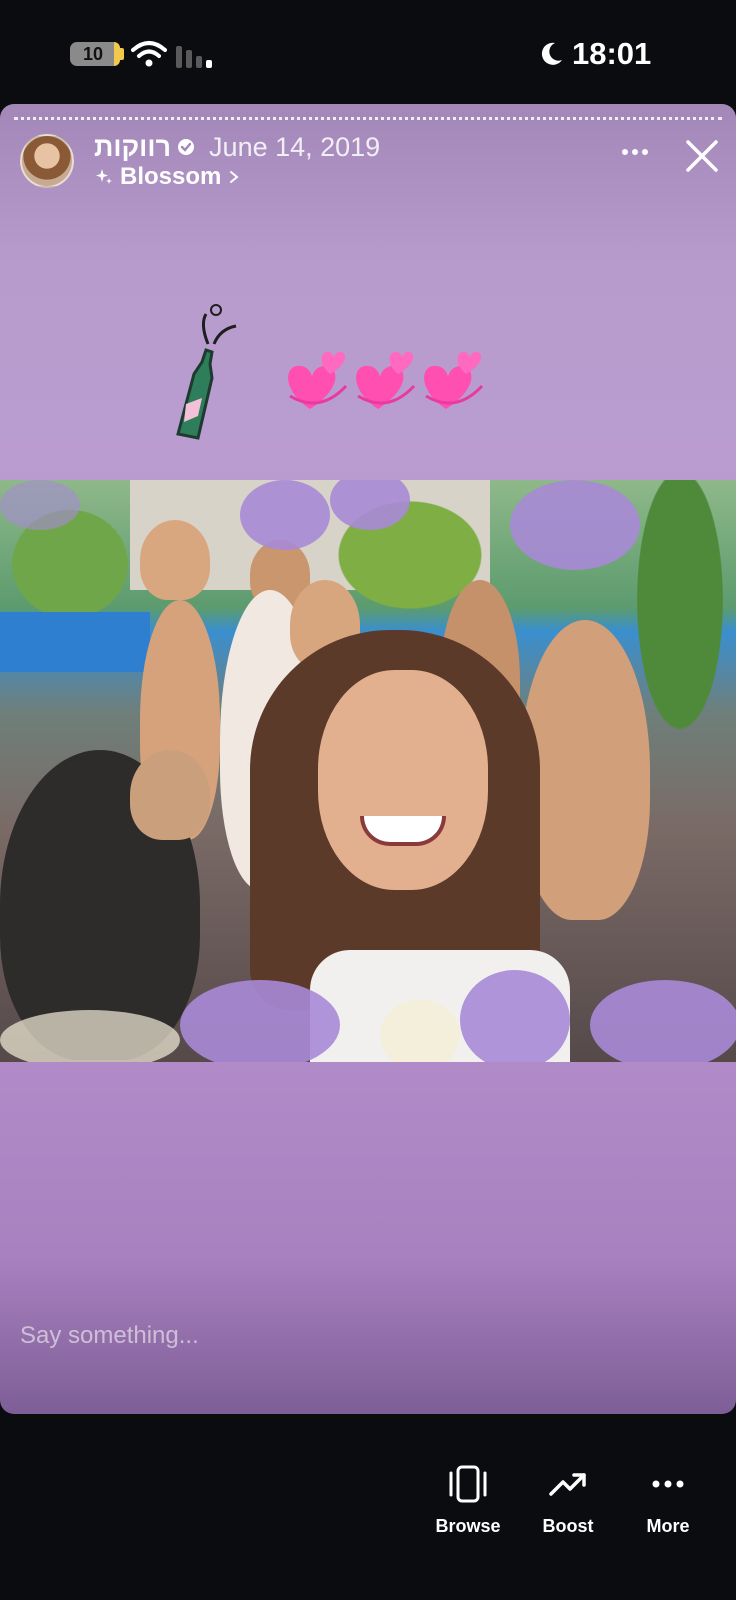 This screenshot has height=1600, width=736. What do you see at coordinates (295, 146) in the screenshot?
I see `story-date: June 14, 2019` at bounding box center [295, 146].